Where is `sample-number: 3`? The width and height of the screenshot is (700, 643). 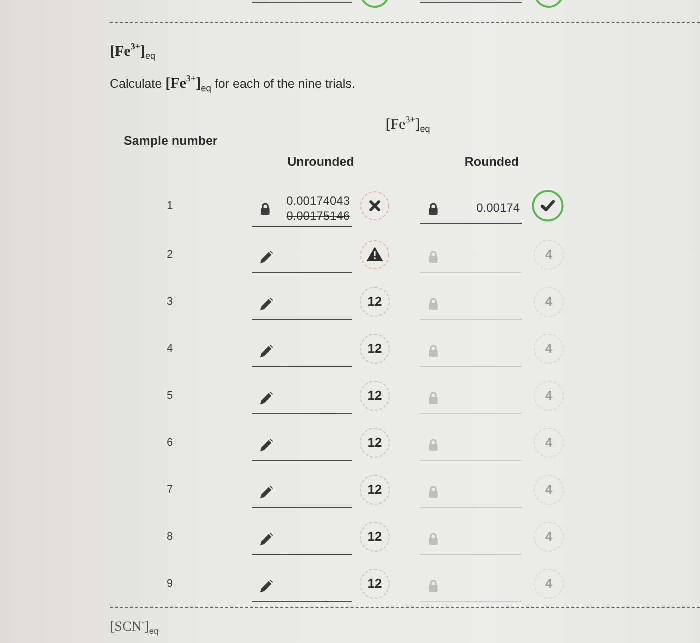
sample-number: 3 is located at coordinates (170, 302).